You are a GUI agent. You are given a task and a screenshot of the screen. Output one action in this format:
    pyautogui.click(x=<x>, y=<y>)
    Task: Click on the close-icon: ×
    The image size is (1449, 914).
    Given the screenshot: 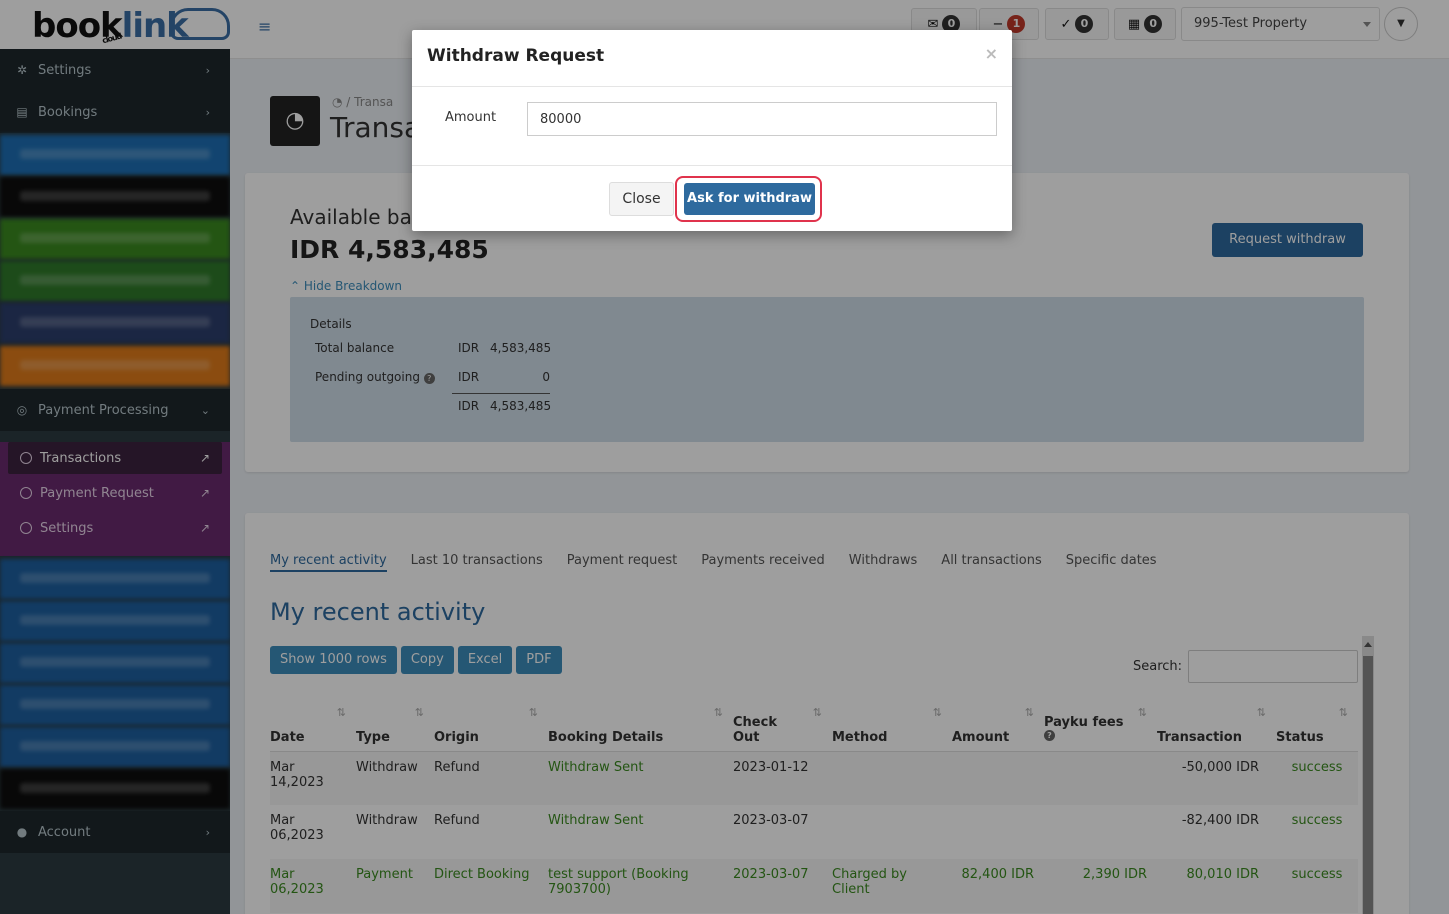 What is the action you would take?
    pyautogui.click(x=991, y=53)
    